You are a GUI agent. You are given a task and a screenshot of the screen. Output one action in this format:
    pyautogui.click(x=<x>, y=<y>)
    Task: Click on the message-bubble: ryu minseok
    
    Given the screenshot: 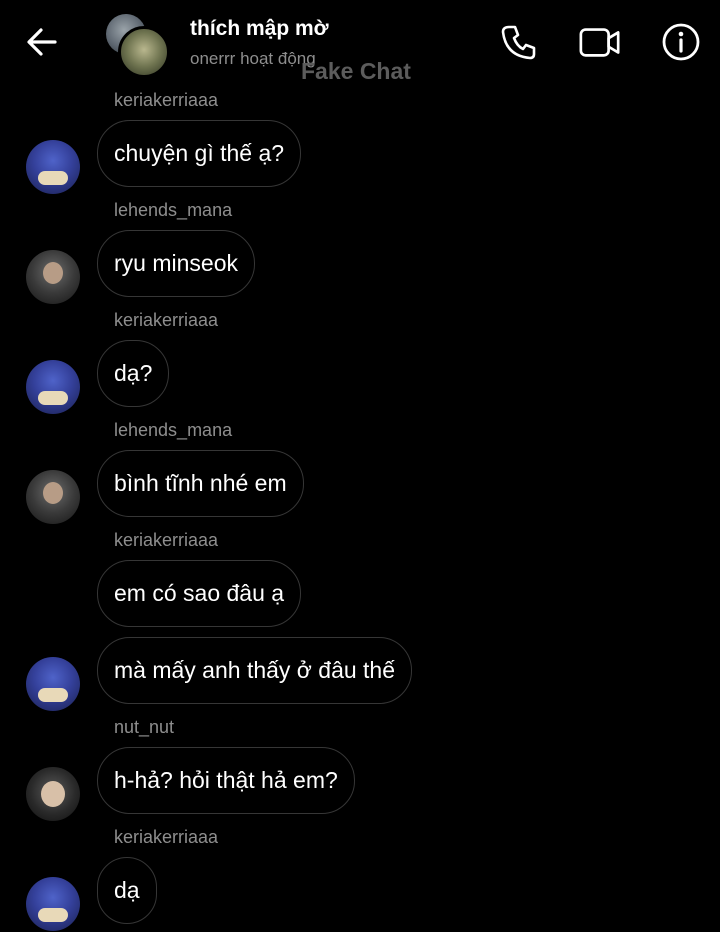 What is the action you would take?
    pyautogui.click(x=176, y=263)
    